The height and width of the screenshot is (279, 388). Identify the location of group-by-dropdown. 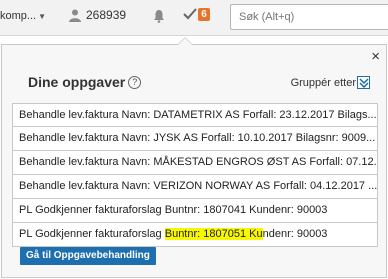
(363, 82).